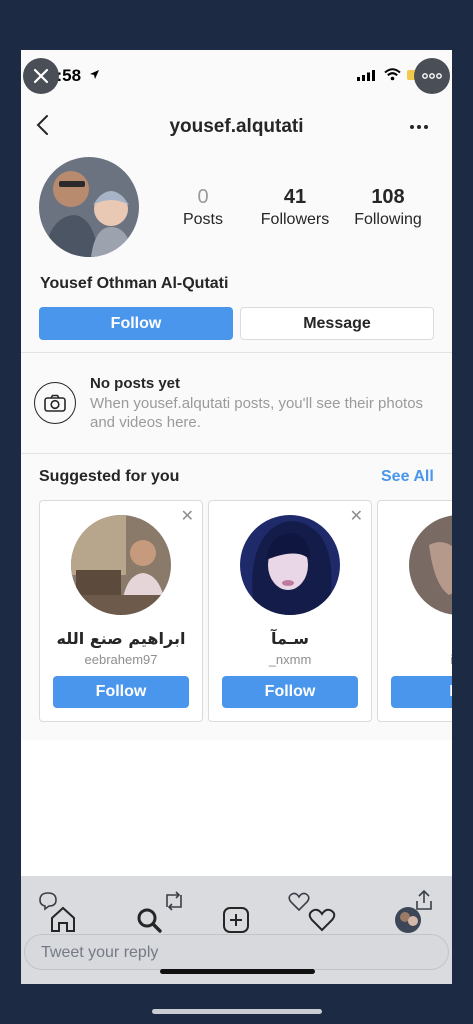  I want to click on suggestion-card: ✕ ابراهيم صنع الله eebrahem97 Follow, so click(121, 611).